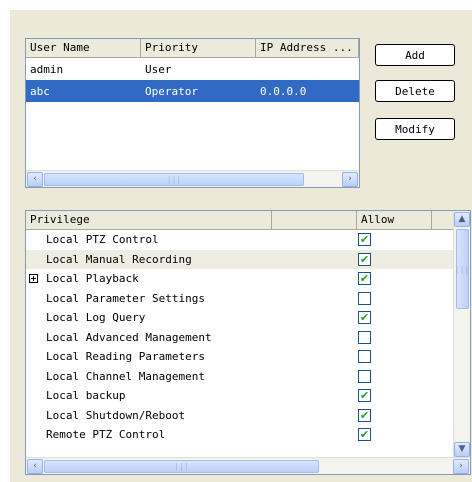 This screenshot has width=472, height=482. Describe the element at coordinates (314, 220) in the screenshot. I see `column-header-blank` at that location.